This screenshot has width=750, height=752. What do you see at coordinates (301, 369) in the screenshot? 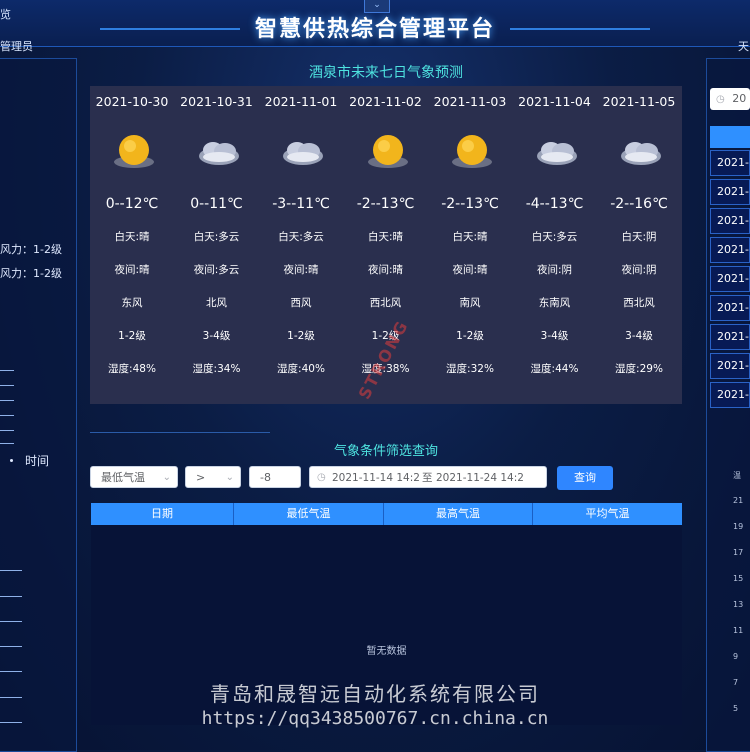
I see `forecast-humidity: 湿度:40%` at bounding box center [301, 369].